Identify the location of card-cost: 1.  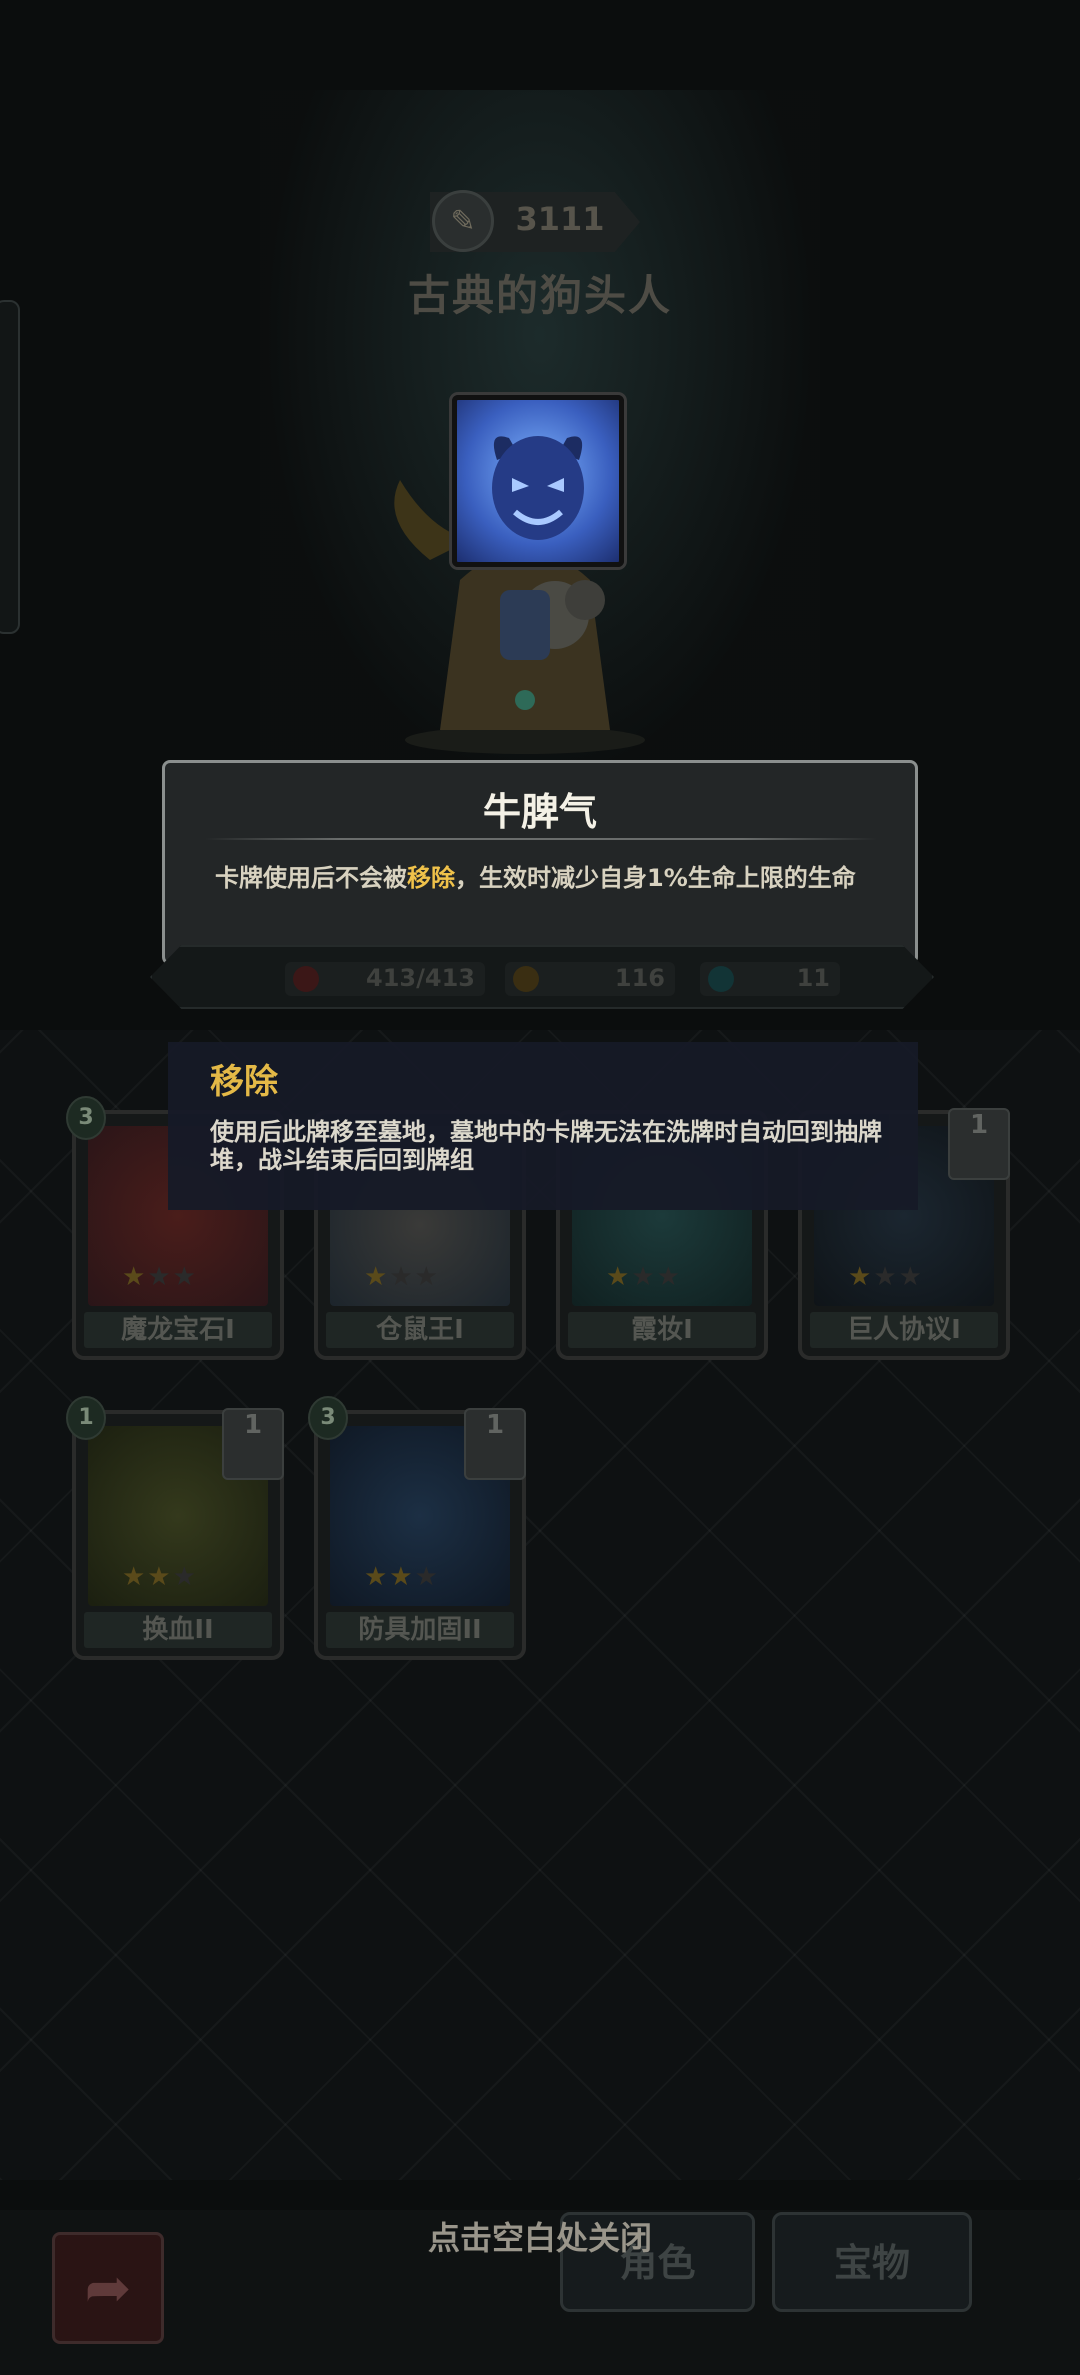
(86, 1418).